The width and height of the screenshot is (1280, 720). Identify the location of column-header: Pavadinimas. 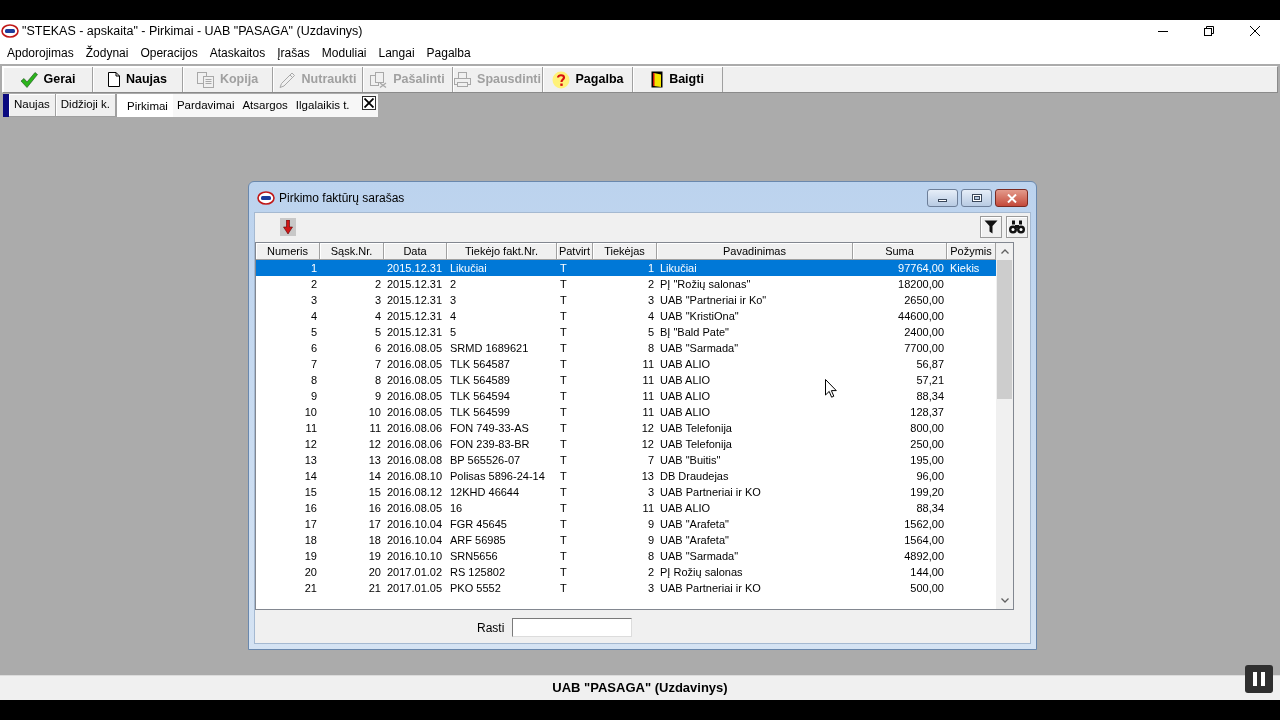
(755, 251).